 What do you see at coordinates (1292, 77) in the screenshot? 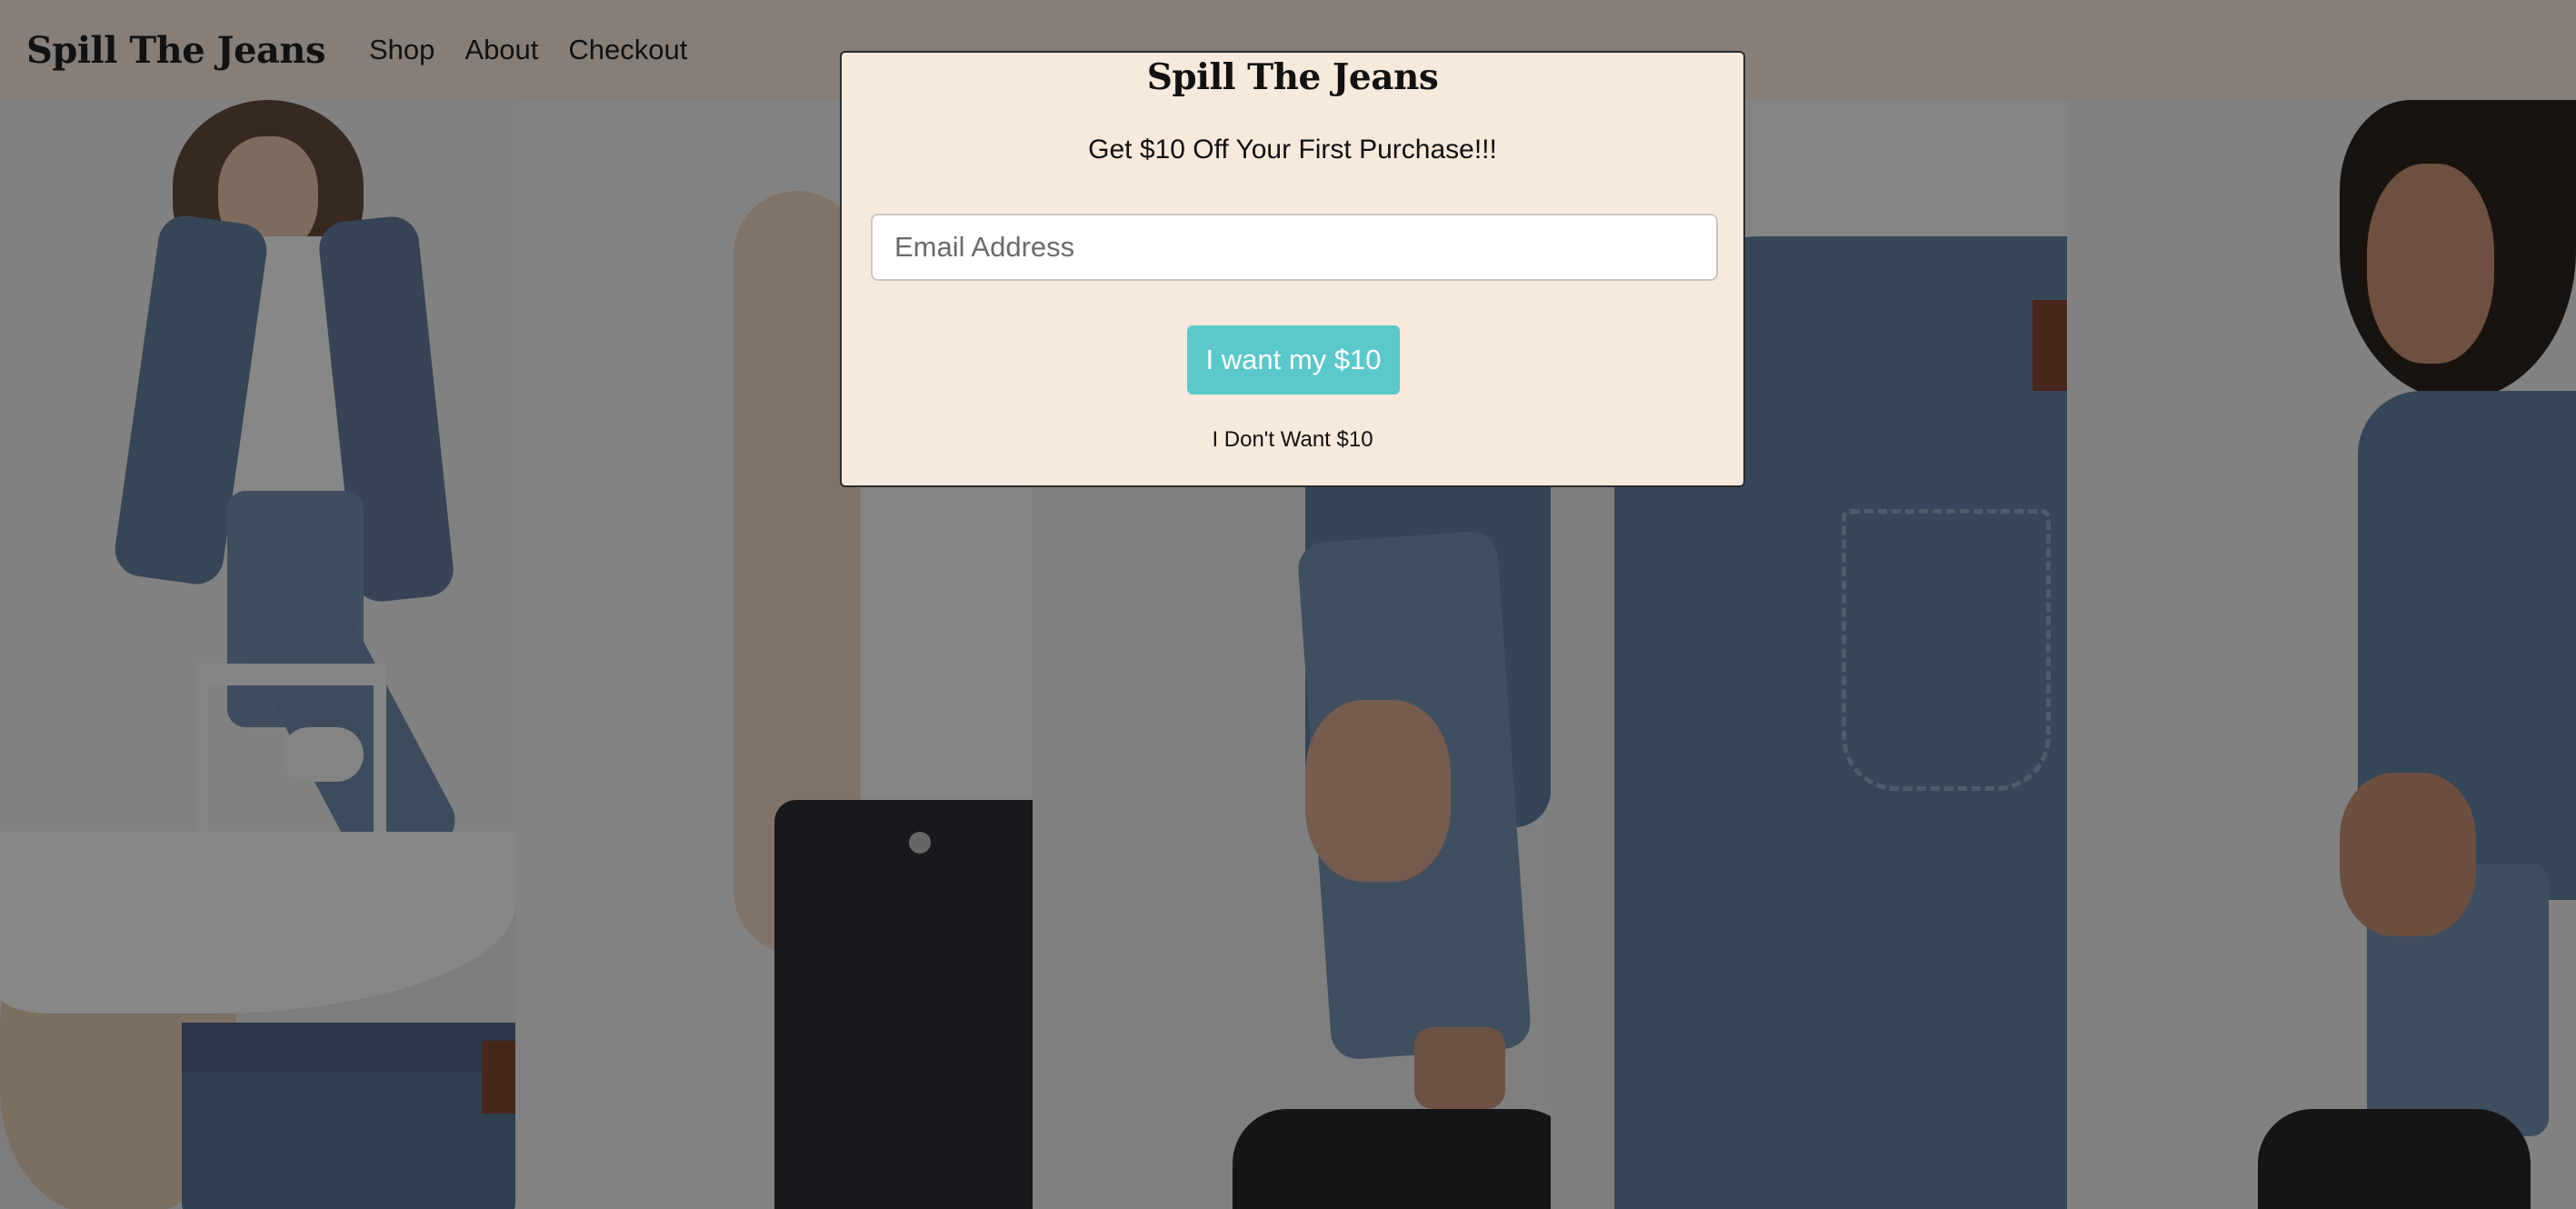
I see `modal-title: Spill The Jeans` at bounding box center [1292, 77].